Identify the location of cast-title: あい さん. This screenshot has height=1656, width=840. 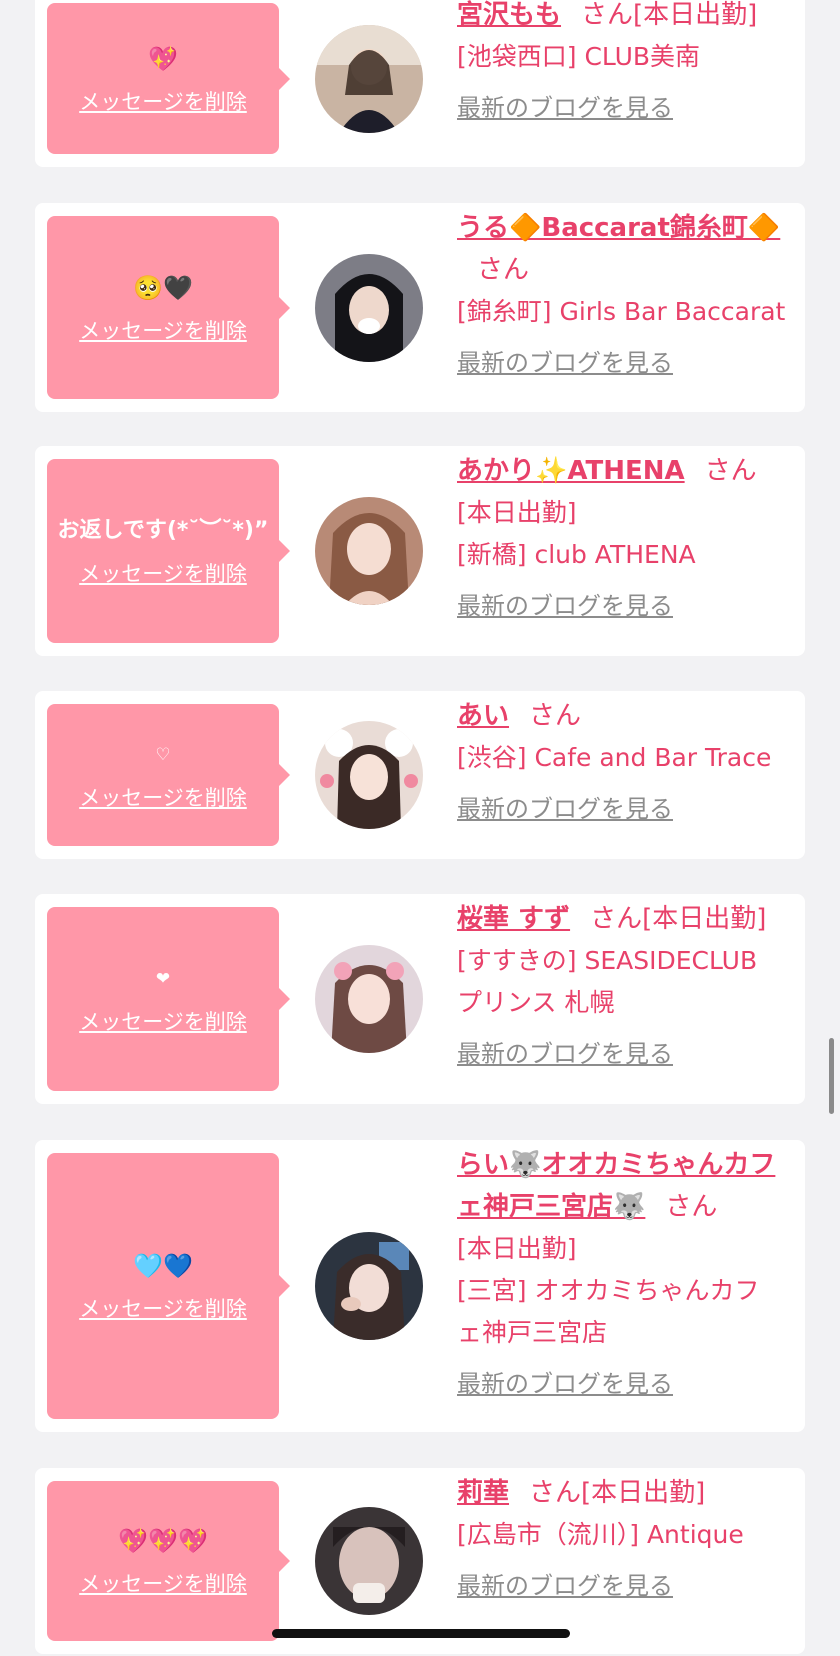
(628, 716).